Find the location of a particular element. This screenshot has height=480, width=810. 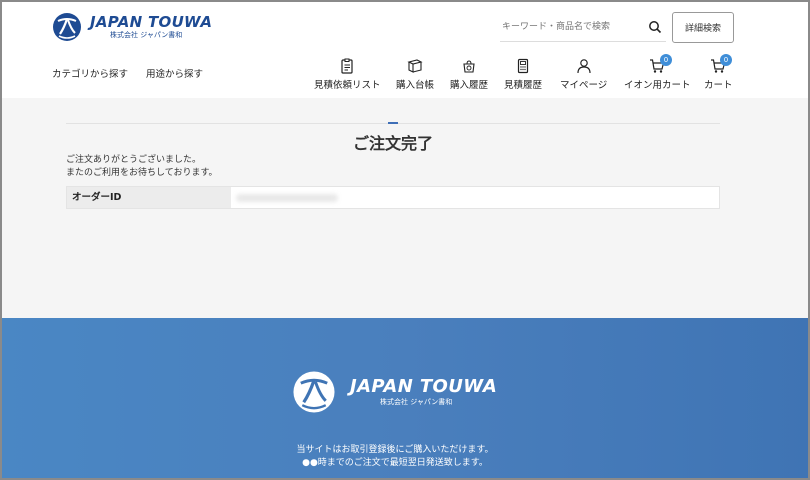

nav-quote-history: 見積履歴 is located at coordinates (523, 74).